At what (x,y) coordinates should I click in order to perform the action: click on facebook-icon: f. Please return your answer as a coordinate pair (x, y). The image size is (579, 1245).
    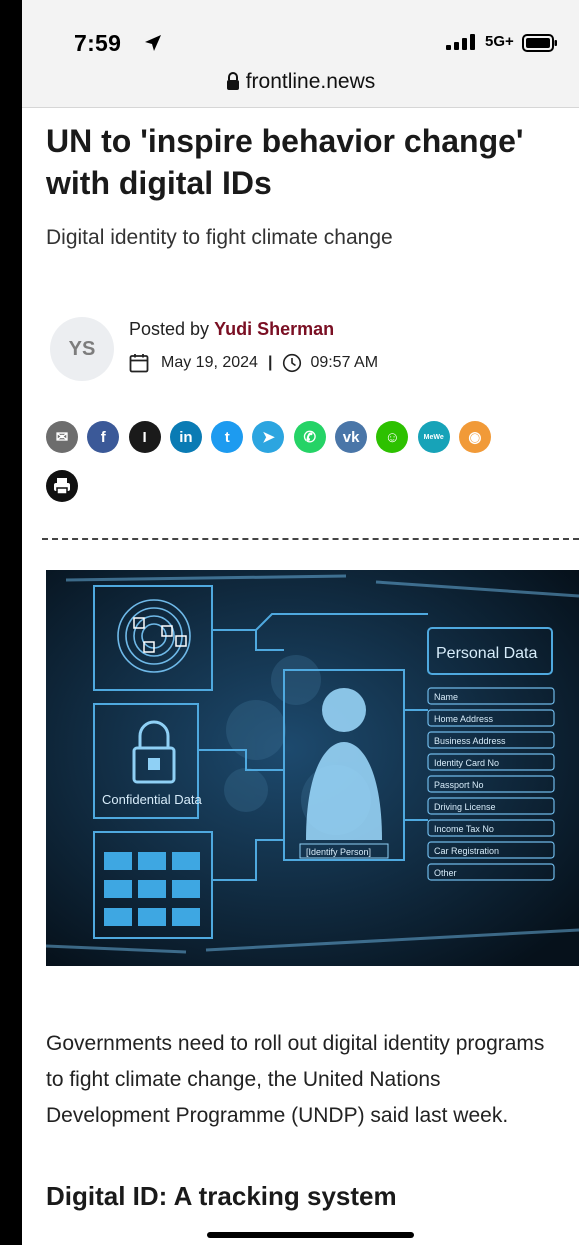
    Looking at the image, I should click on (103, 437).